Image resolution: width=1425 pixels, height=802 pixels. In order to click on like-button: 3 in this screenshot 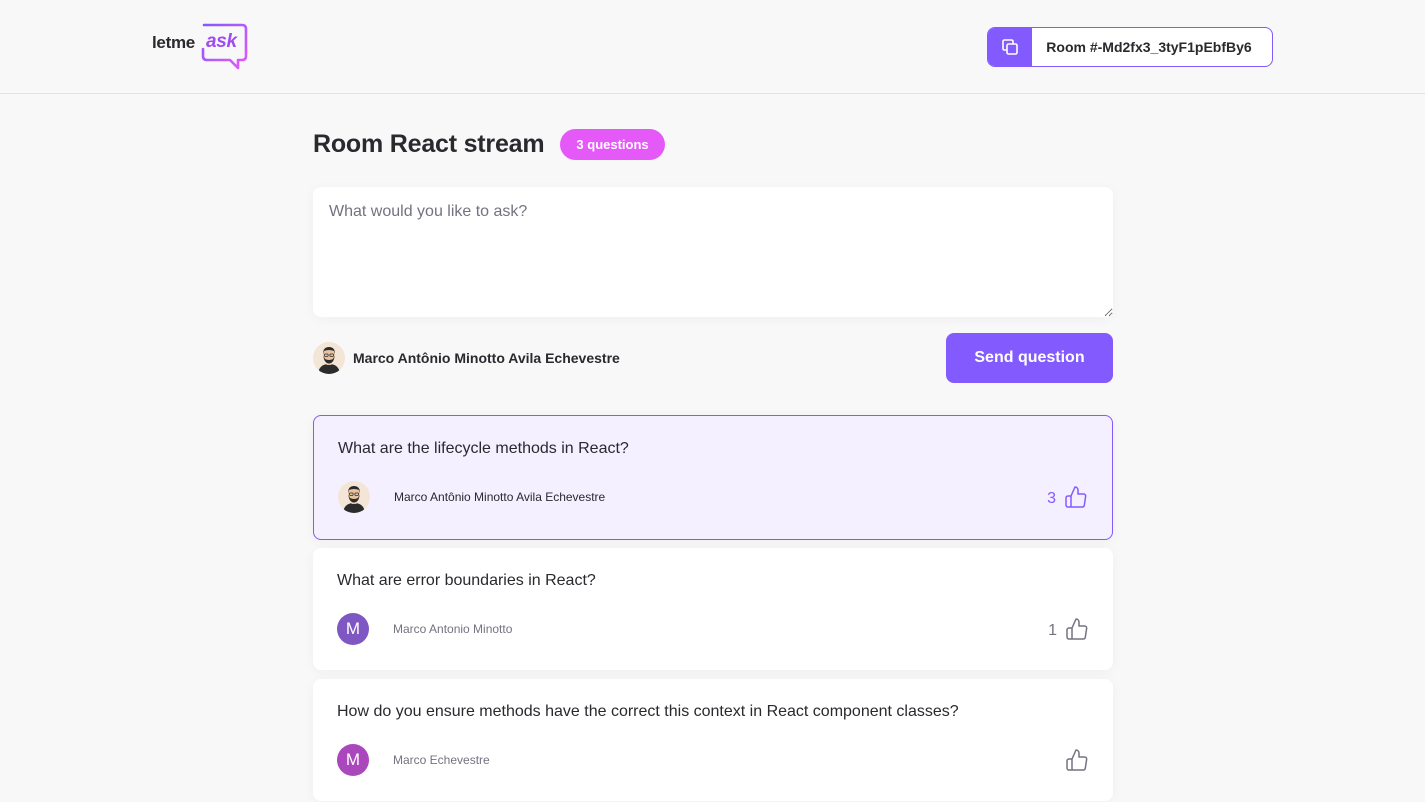, I will do `click(1067, 497)`.